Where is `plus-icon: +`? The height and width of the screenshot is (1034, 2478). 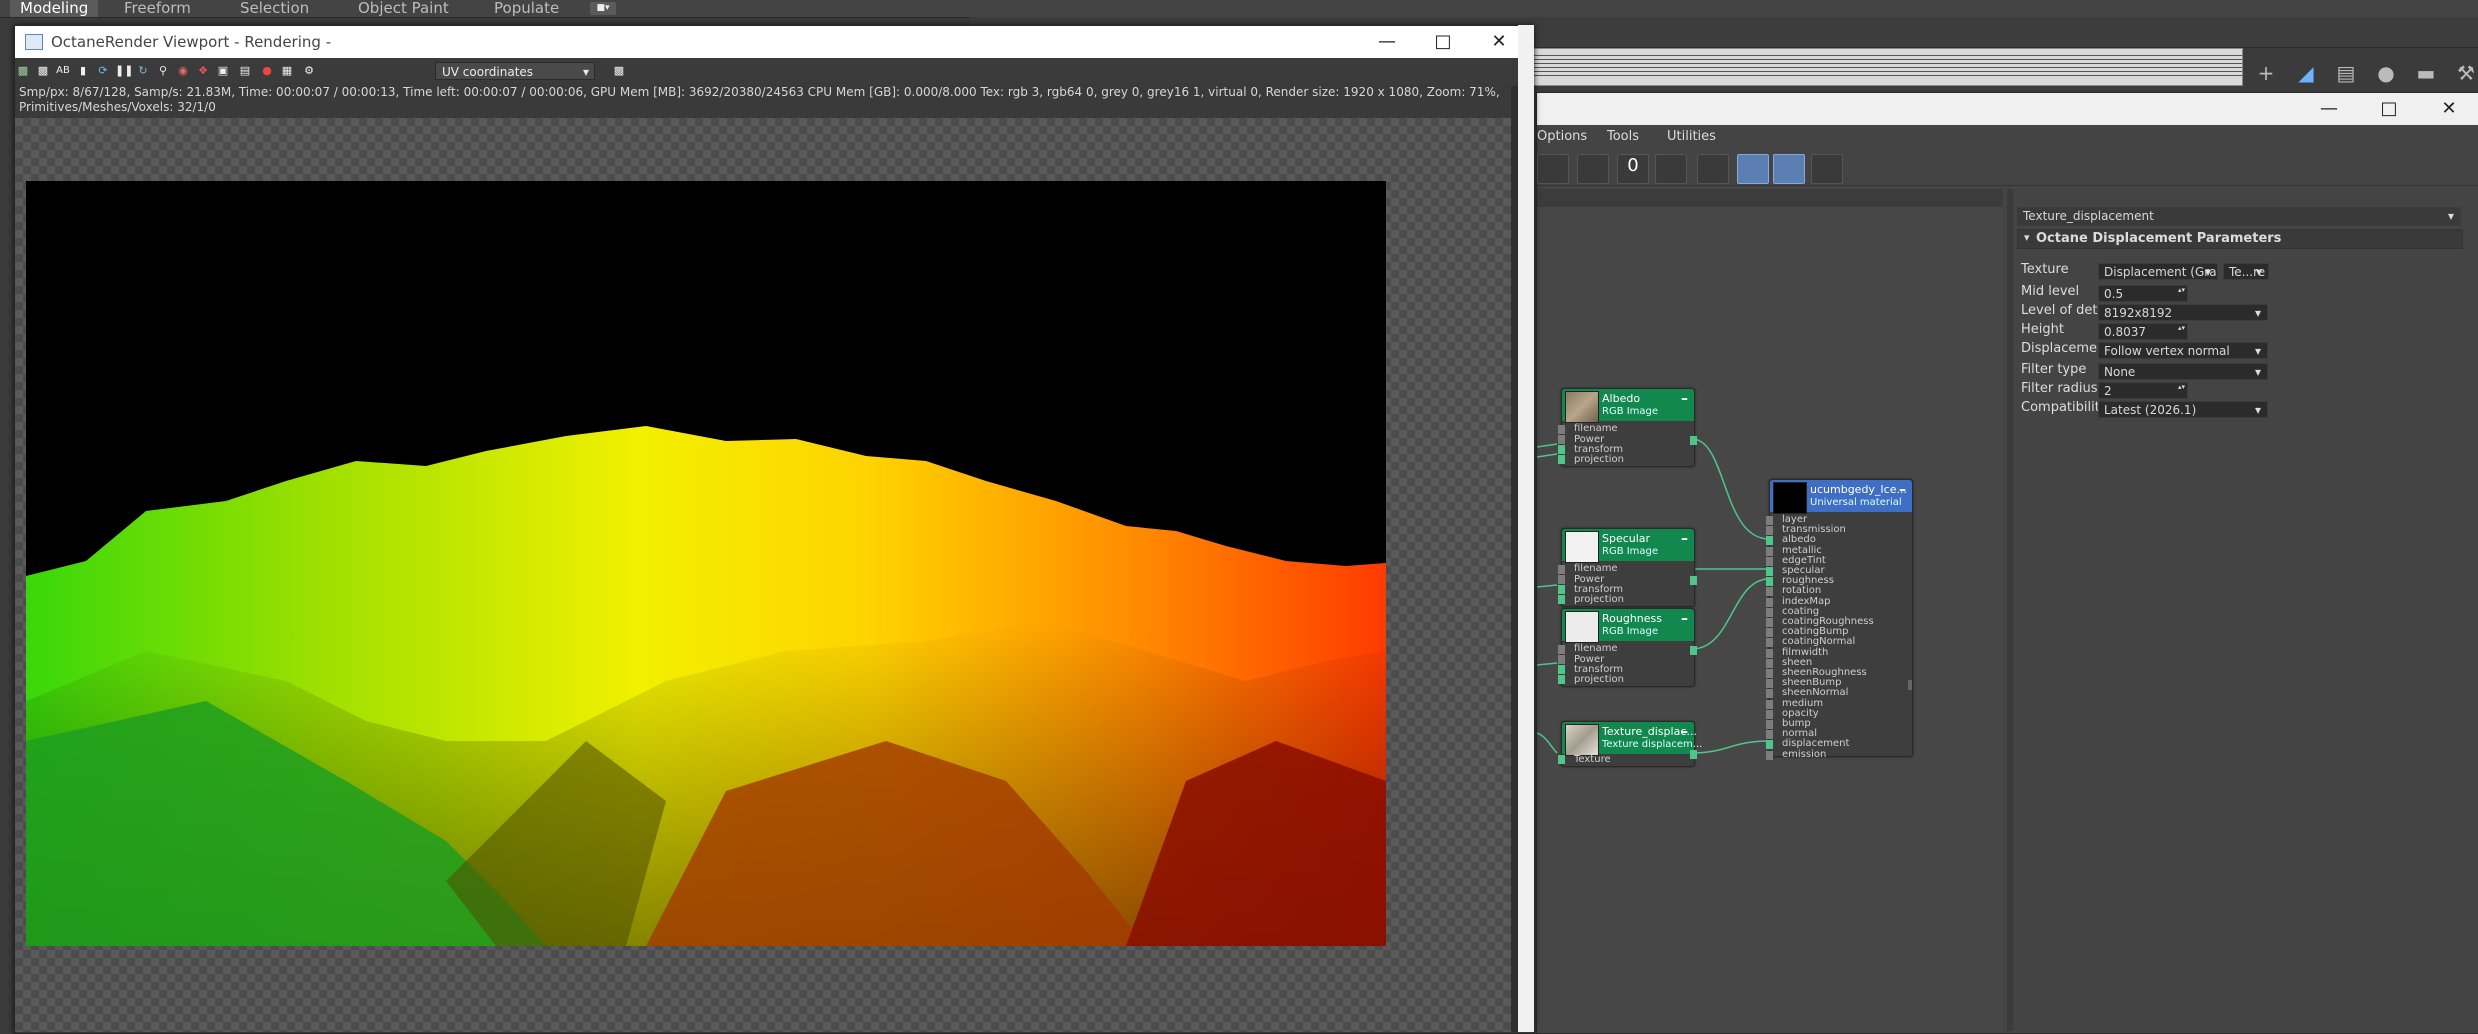 plus-icon: + is located at coordinates (2266, 73).